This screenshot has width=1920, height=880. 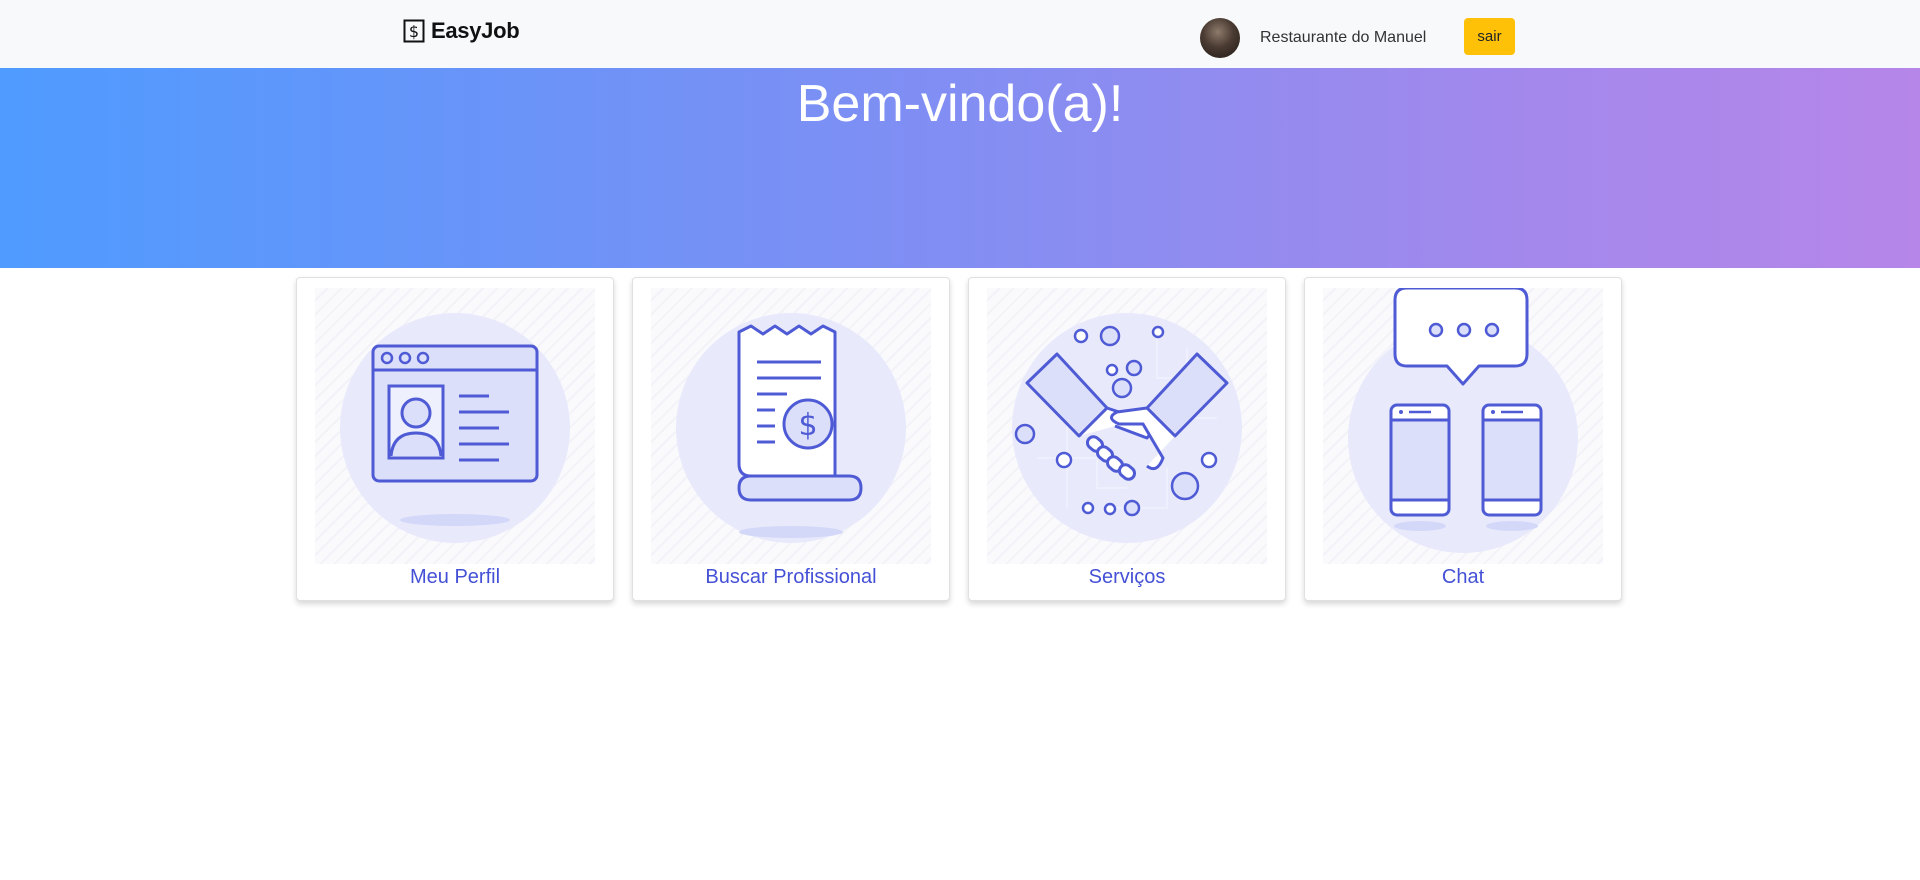 I want to click on card-label: Buscar Profissional, so click(x=791, y=577).